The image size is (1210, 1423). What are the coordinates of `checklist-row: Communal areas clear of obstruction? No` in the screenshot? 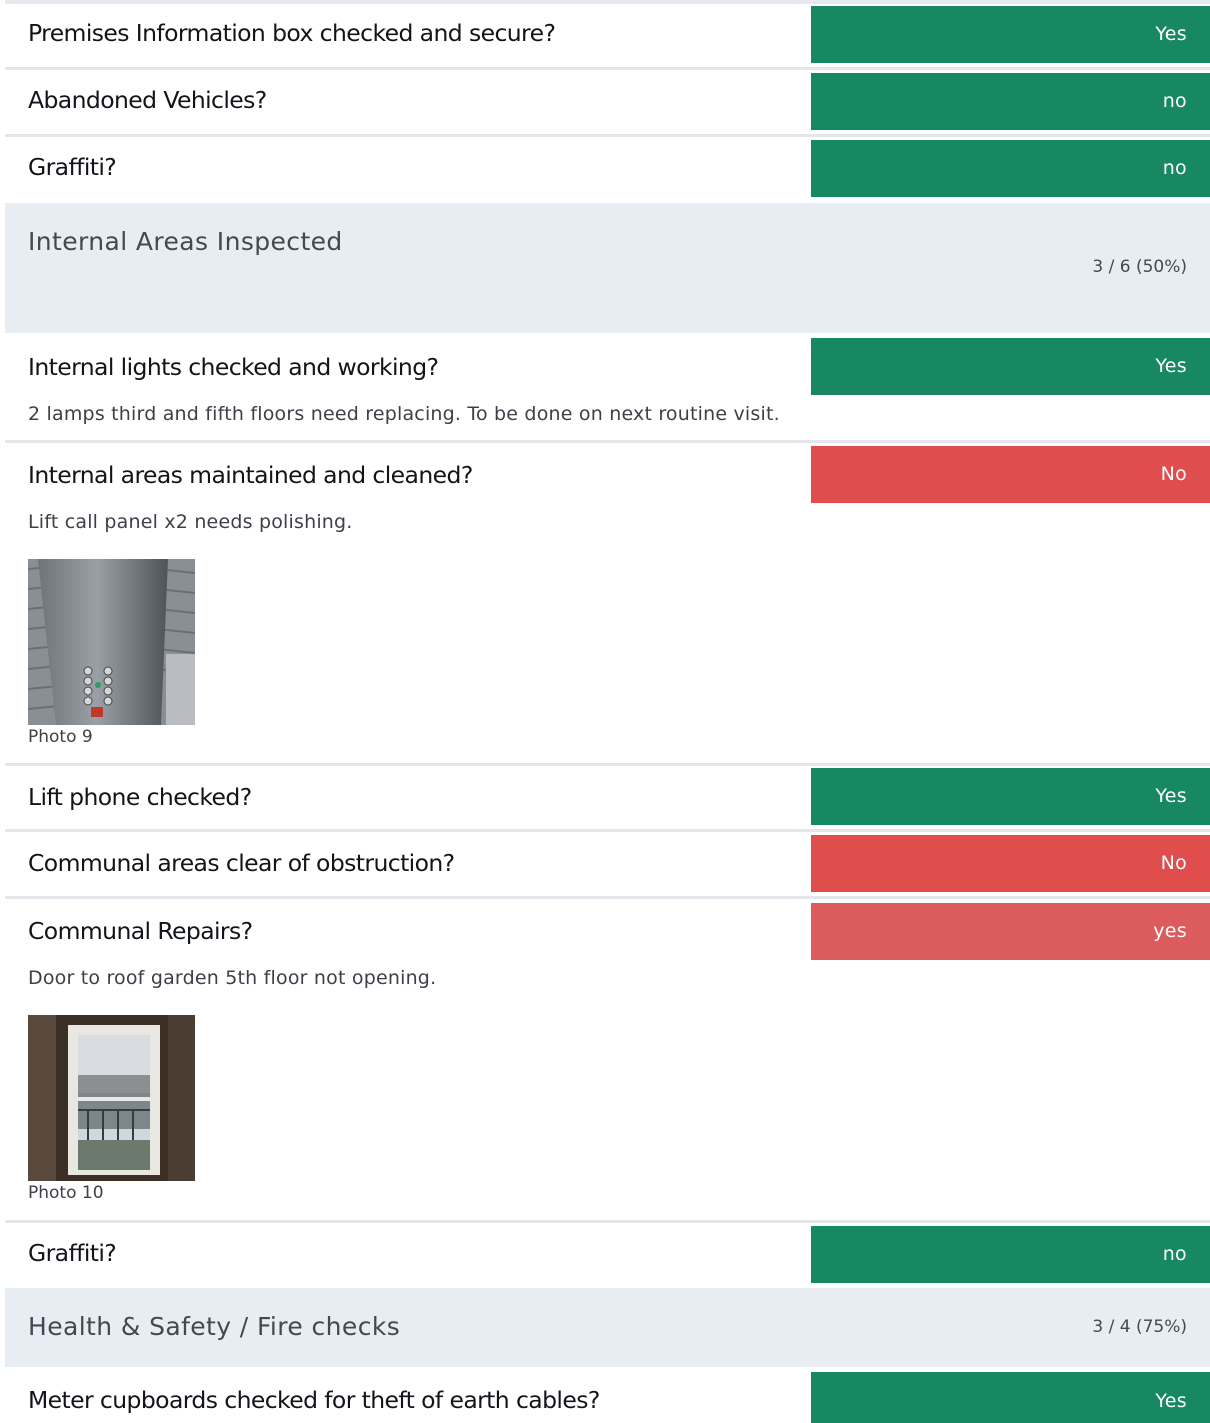 It's located at (607, 865).